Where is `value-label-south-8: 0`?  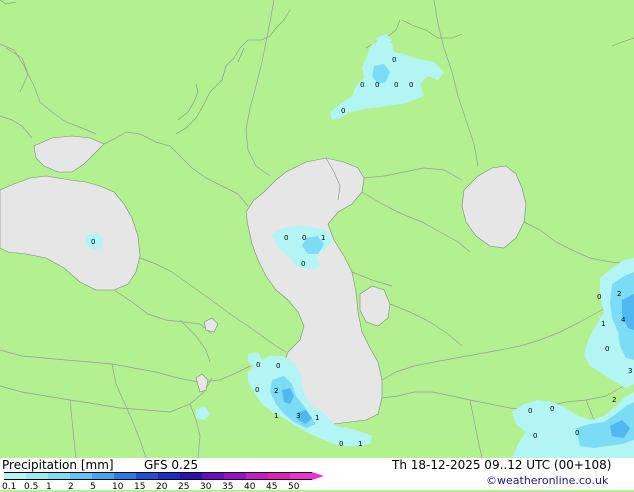
value-label-south-8: 0 is located at coordinates (341, 444).